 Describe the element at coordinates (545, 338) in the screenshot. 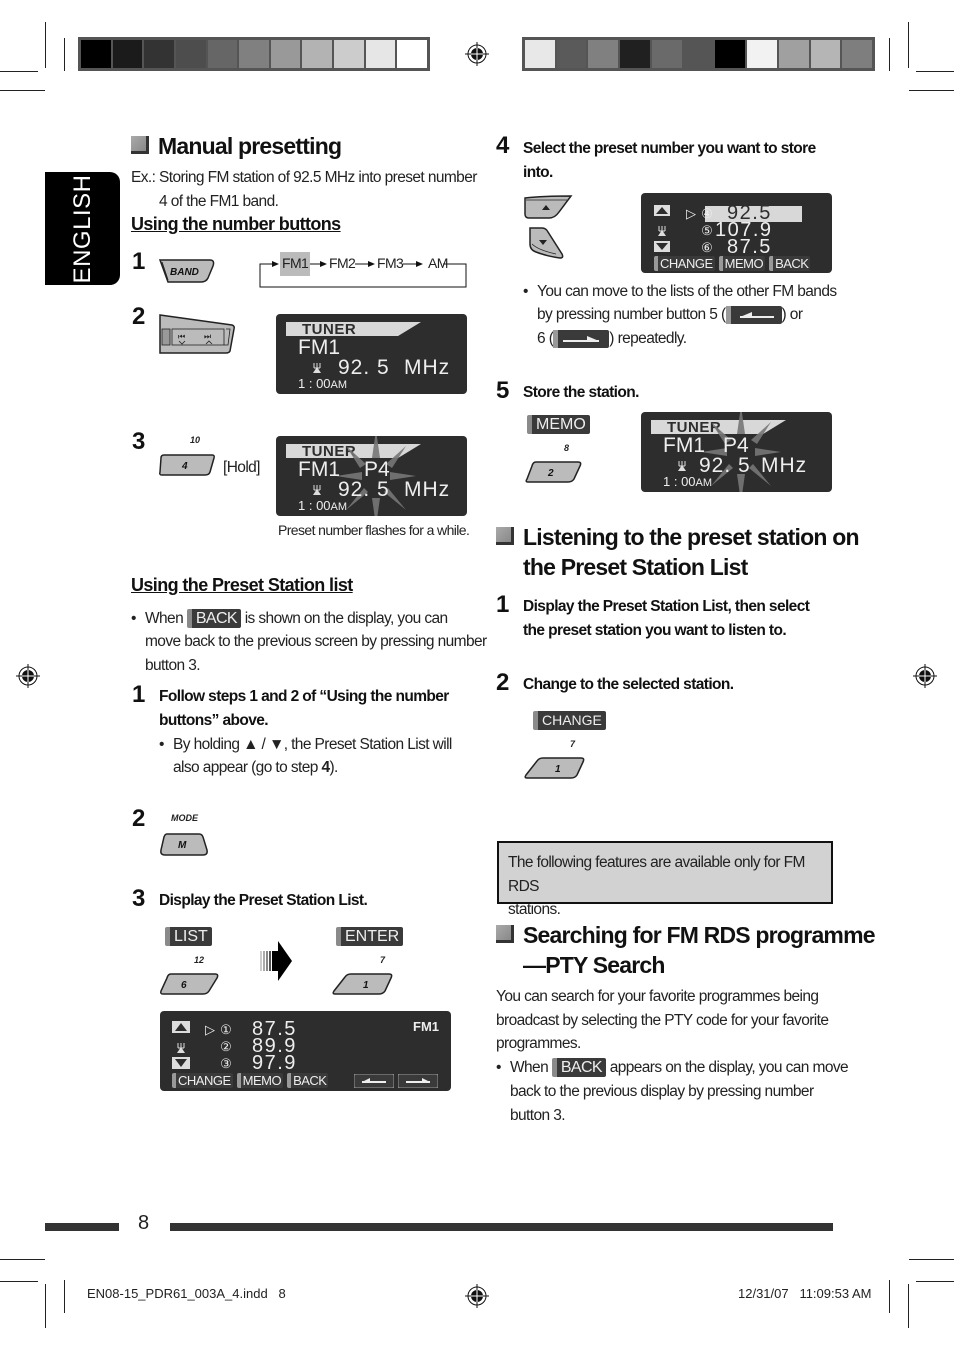

I see `bullet-text: 6 (` at that location.